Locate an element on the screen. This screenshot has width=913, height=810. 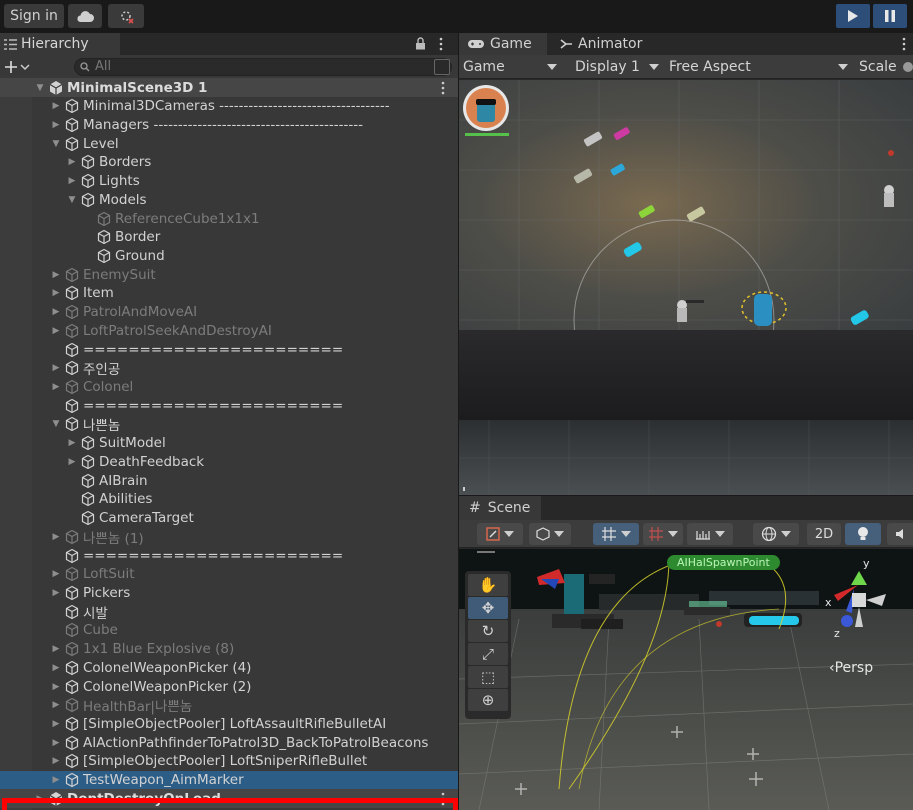
hierarchy-row: ▶ Lights is located at coordinates (229, 181).